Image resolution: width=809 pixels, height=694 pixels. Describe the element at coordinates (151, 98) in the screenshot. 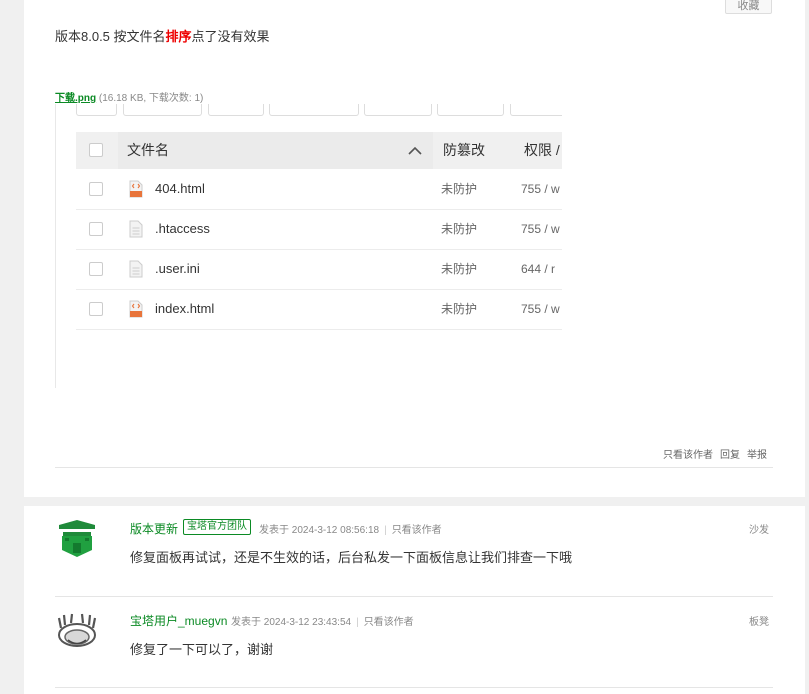

I see `attachment-info: (16.18 KB, 下载次数: 1)` at that location.